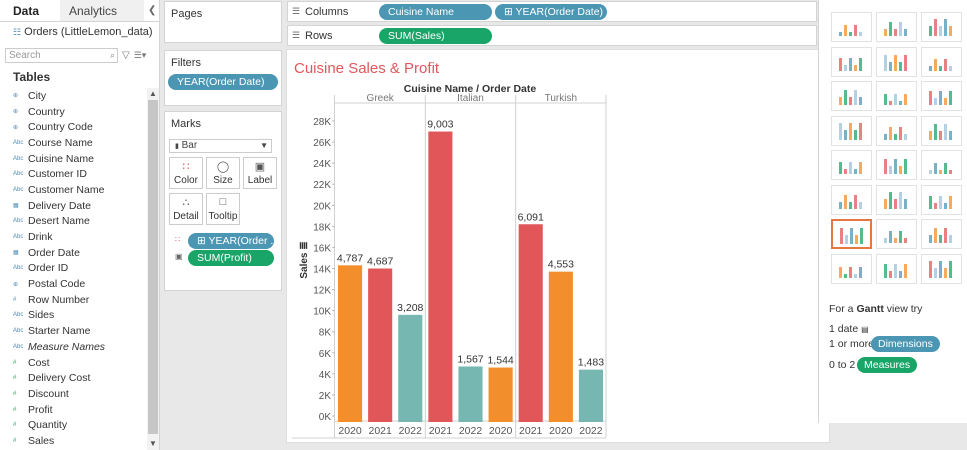  Describe the element at coordinates (73, 237) in the screenshot. I see `field-item: Abc Drink` at that location.